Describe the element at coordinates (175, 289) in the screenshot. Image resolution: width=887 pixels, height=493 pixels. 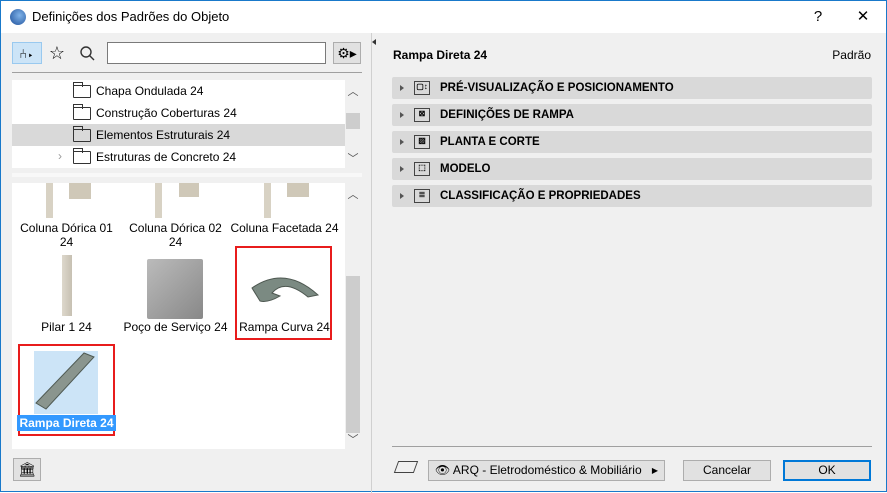
I see `manhole-thumbnail` at that location.